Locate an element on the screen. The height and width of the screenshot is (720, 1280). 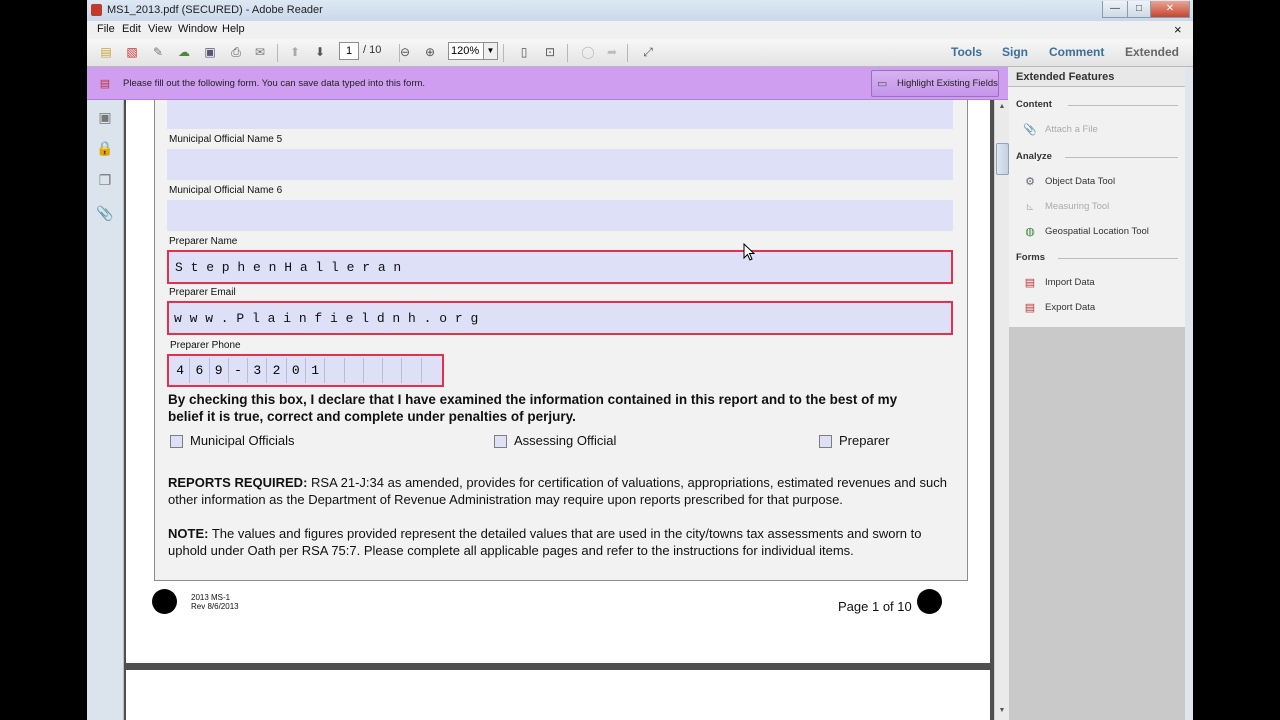
attachments-icon: 📎 is located at coordinates (105, 213).